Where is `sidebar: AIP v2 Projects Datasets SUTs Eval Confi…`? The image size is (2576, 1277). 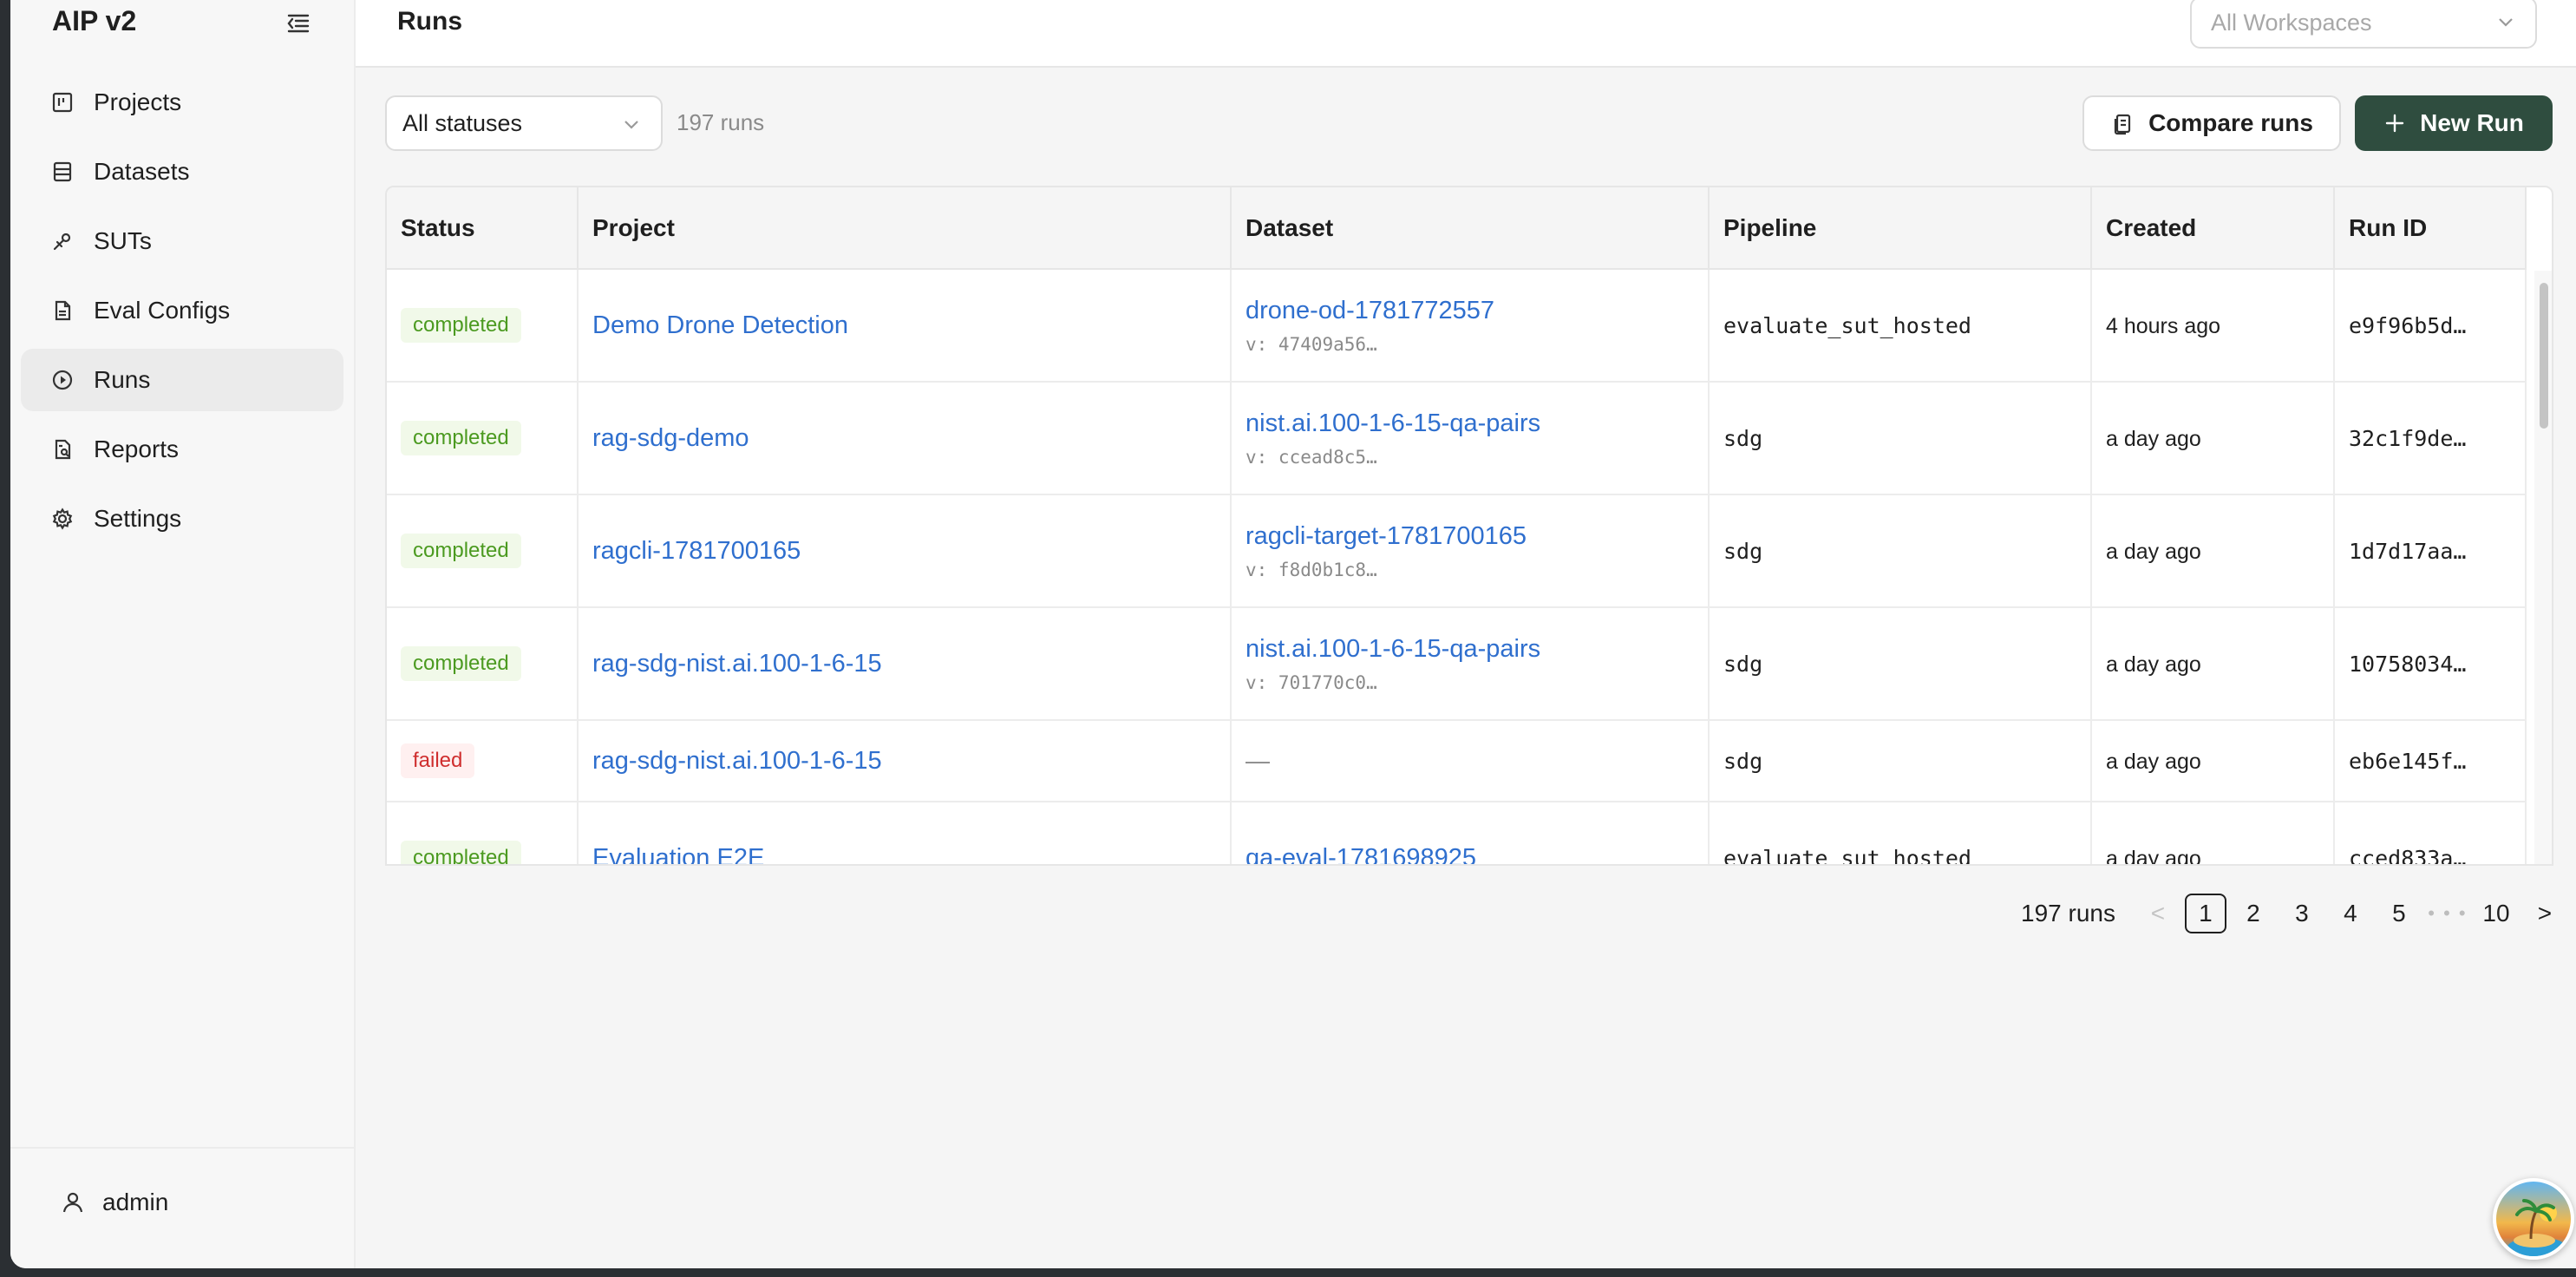 sidebar: AIP v2 Projects Datasets SUTs Eval Confi… is located at coordinates (183, 634).